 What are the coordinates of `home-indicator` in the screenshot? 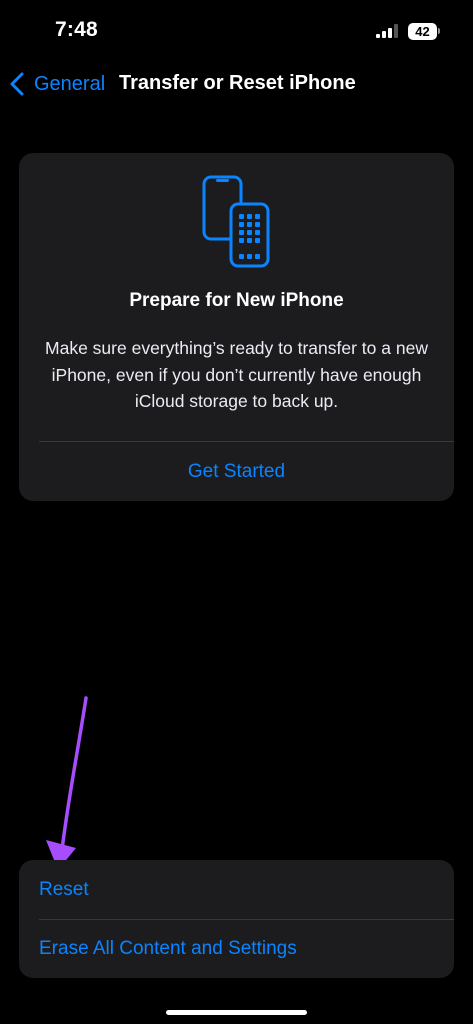 It's located at (236, 1012).